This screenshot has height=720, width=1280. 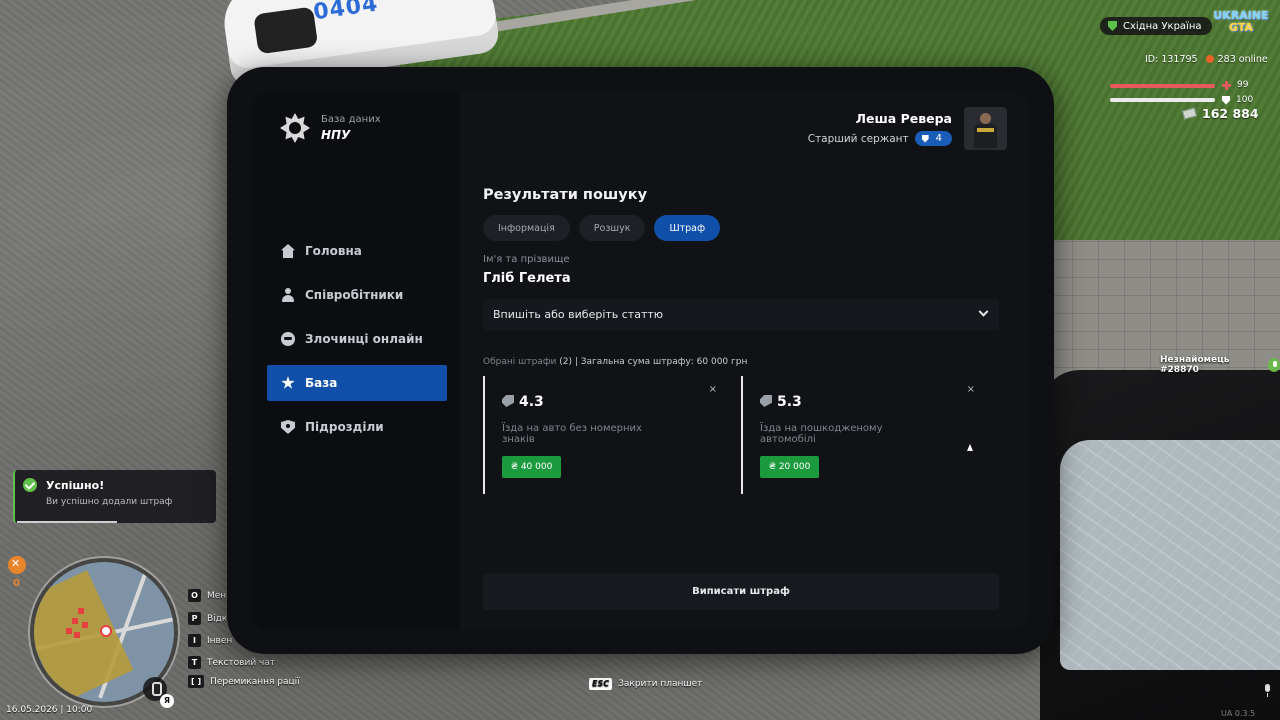 I want to click on star-icon, so click(x=288, y=382).